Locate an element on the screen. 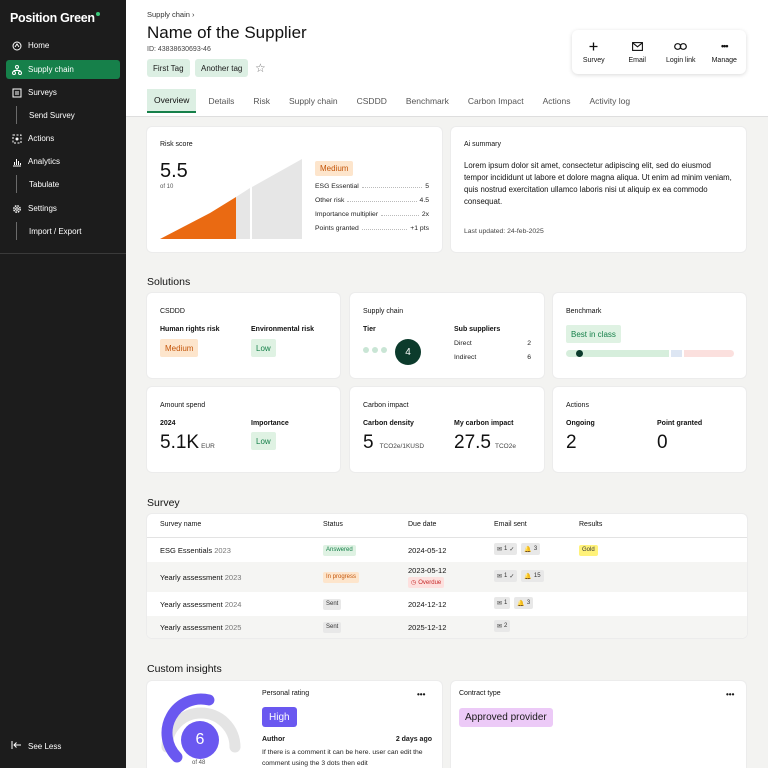  favorite-star-icon: ☆ is located at coordinates (260, 68).